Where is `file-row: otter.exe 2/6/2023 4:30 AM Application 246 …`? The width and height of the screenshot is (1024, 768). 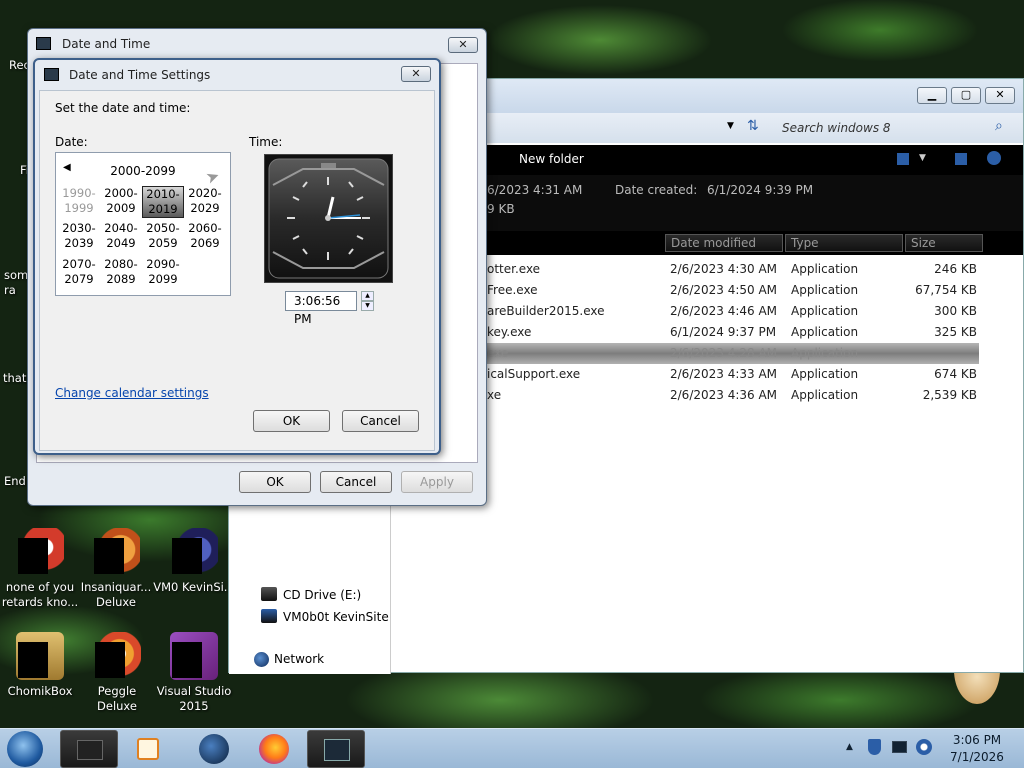
file-row: otter.exe 2/6/2023 4:30 AM Application 246 … is located at coordinates (729, 269).